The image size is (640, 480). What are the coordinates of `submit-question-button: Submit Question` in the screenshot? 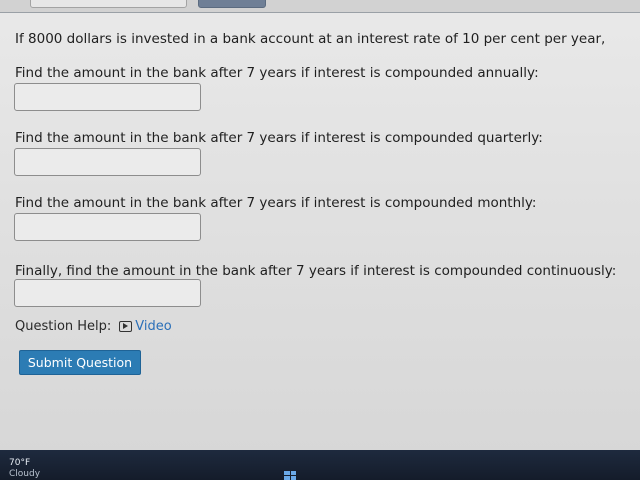 It's located at (80, 362).